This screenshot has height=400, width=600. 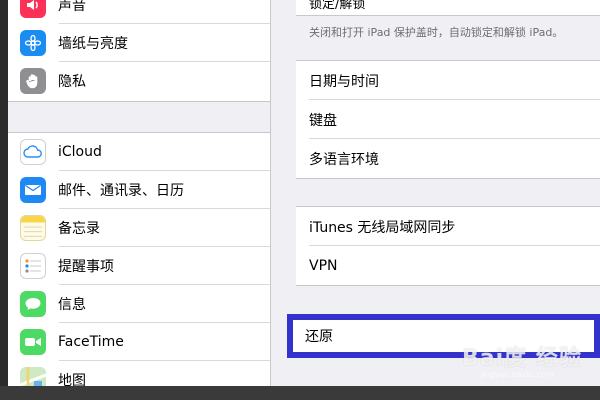 I want to click on sidebar-item-label: 信息, so click(x=72, y=305).